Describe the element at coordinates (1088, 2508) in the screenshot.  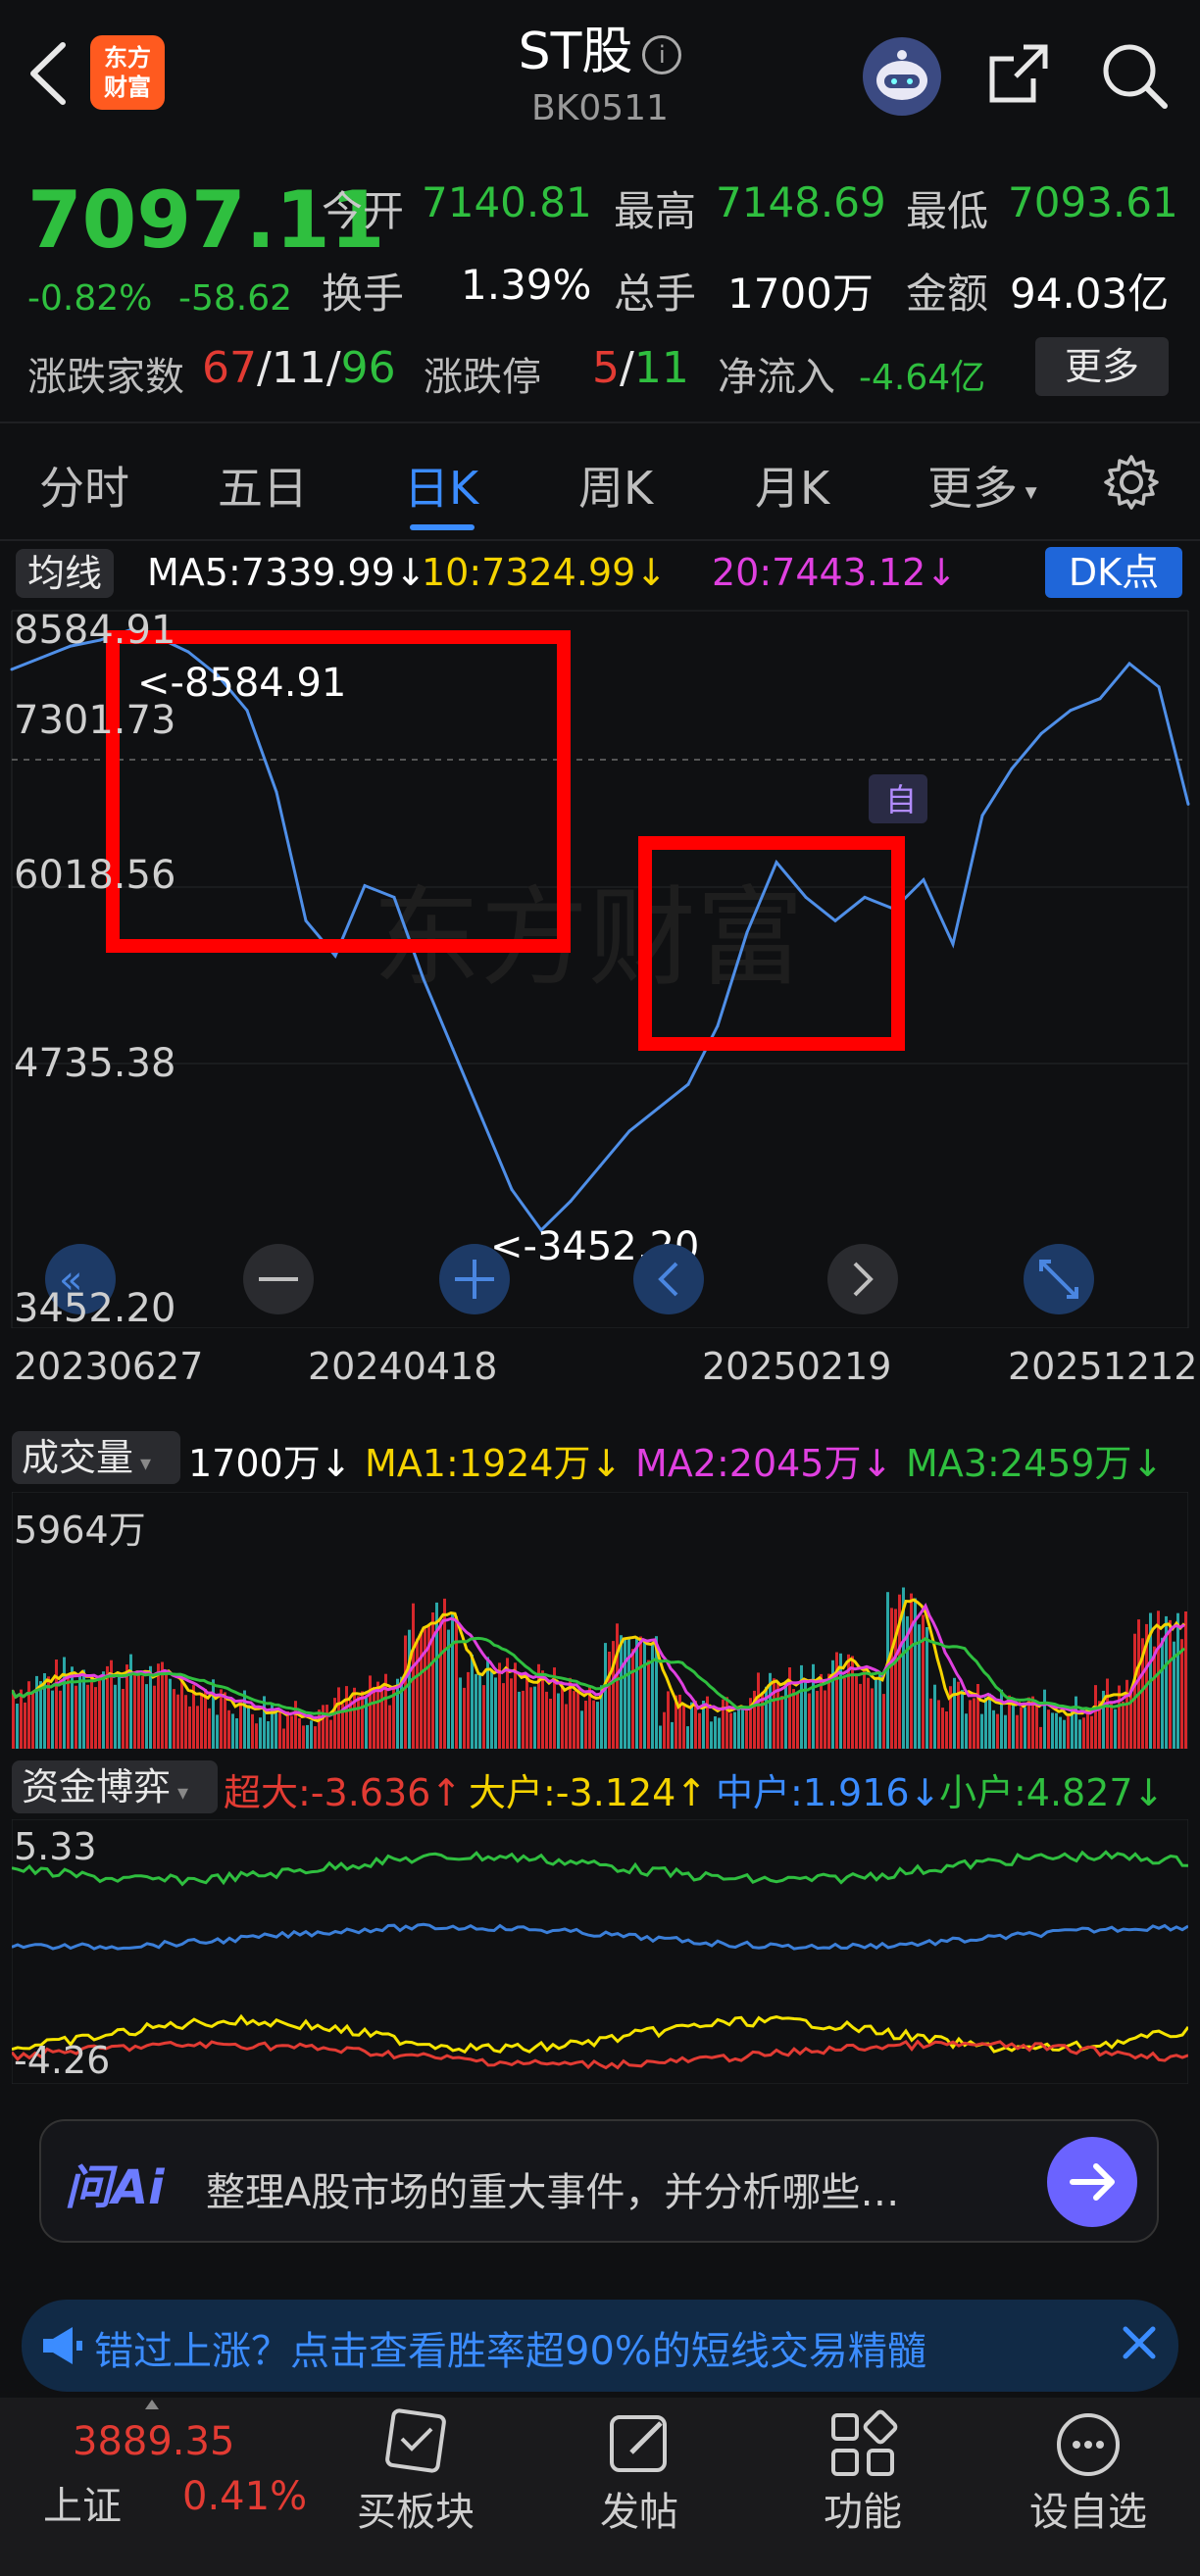
I see `nav-add-watchlist: 设自选` at that location.